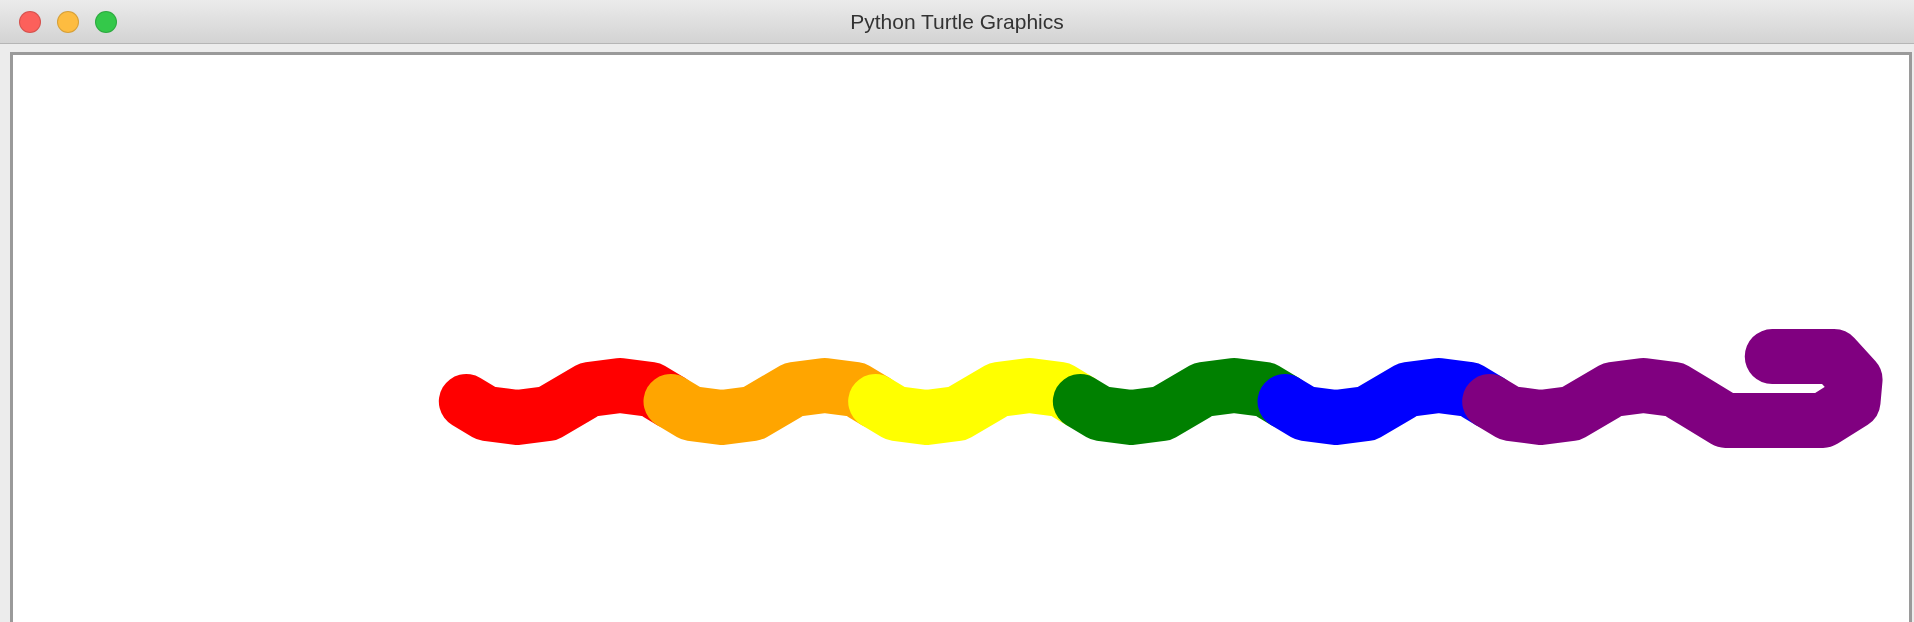 This screenshot has width=1914, height=622. What do you see at coordinates (68, 22) in the screenshot?
I see `minimize-button` at bounding box center [68, 22].